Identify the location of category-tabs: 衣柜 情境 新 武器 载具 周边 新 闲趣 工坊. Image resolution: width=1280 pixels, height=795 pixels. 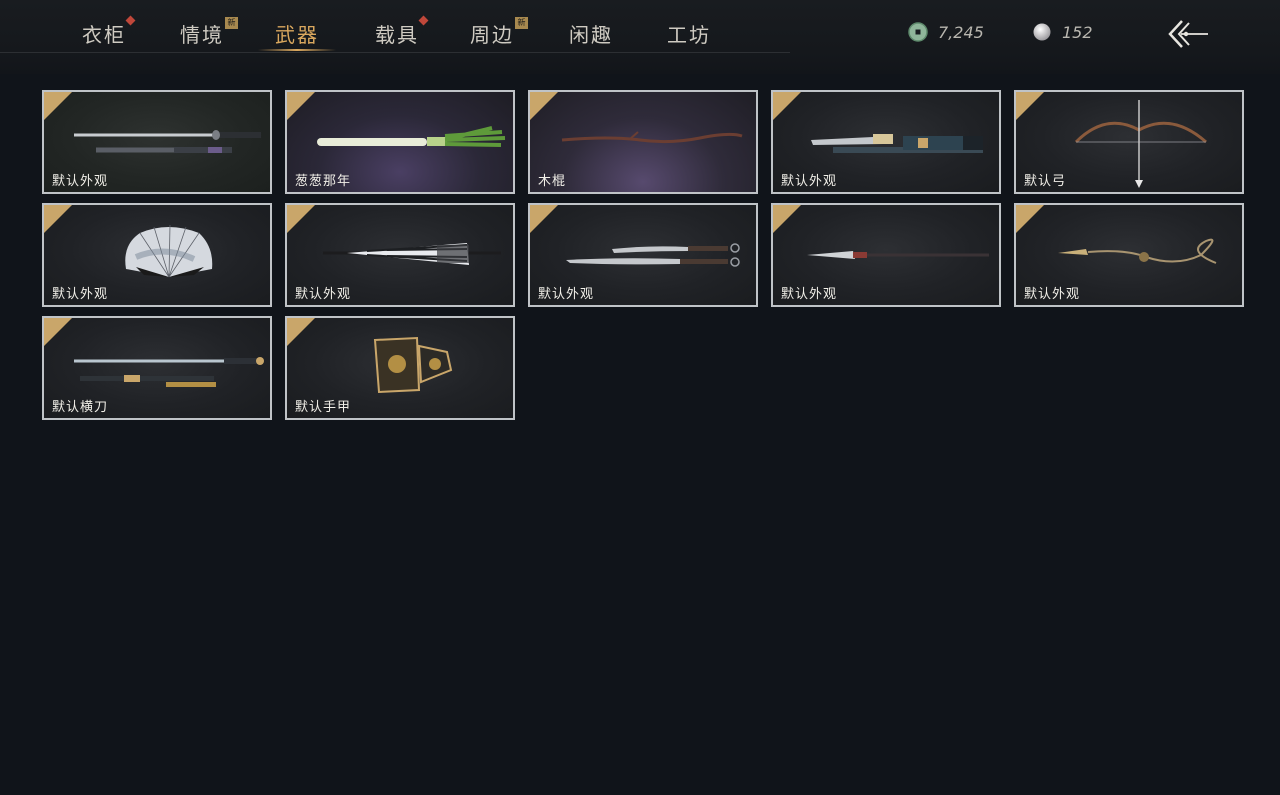
(395, 26).